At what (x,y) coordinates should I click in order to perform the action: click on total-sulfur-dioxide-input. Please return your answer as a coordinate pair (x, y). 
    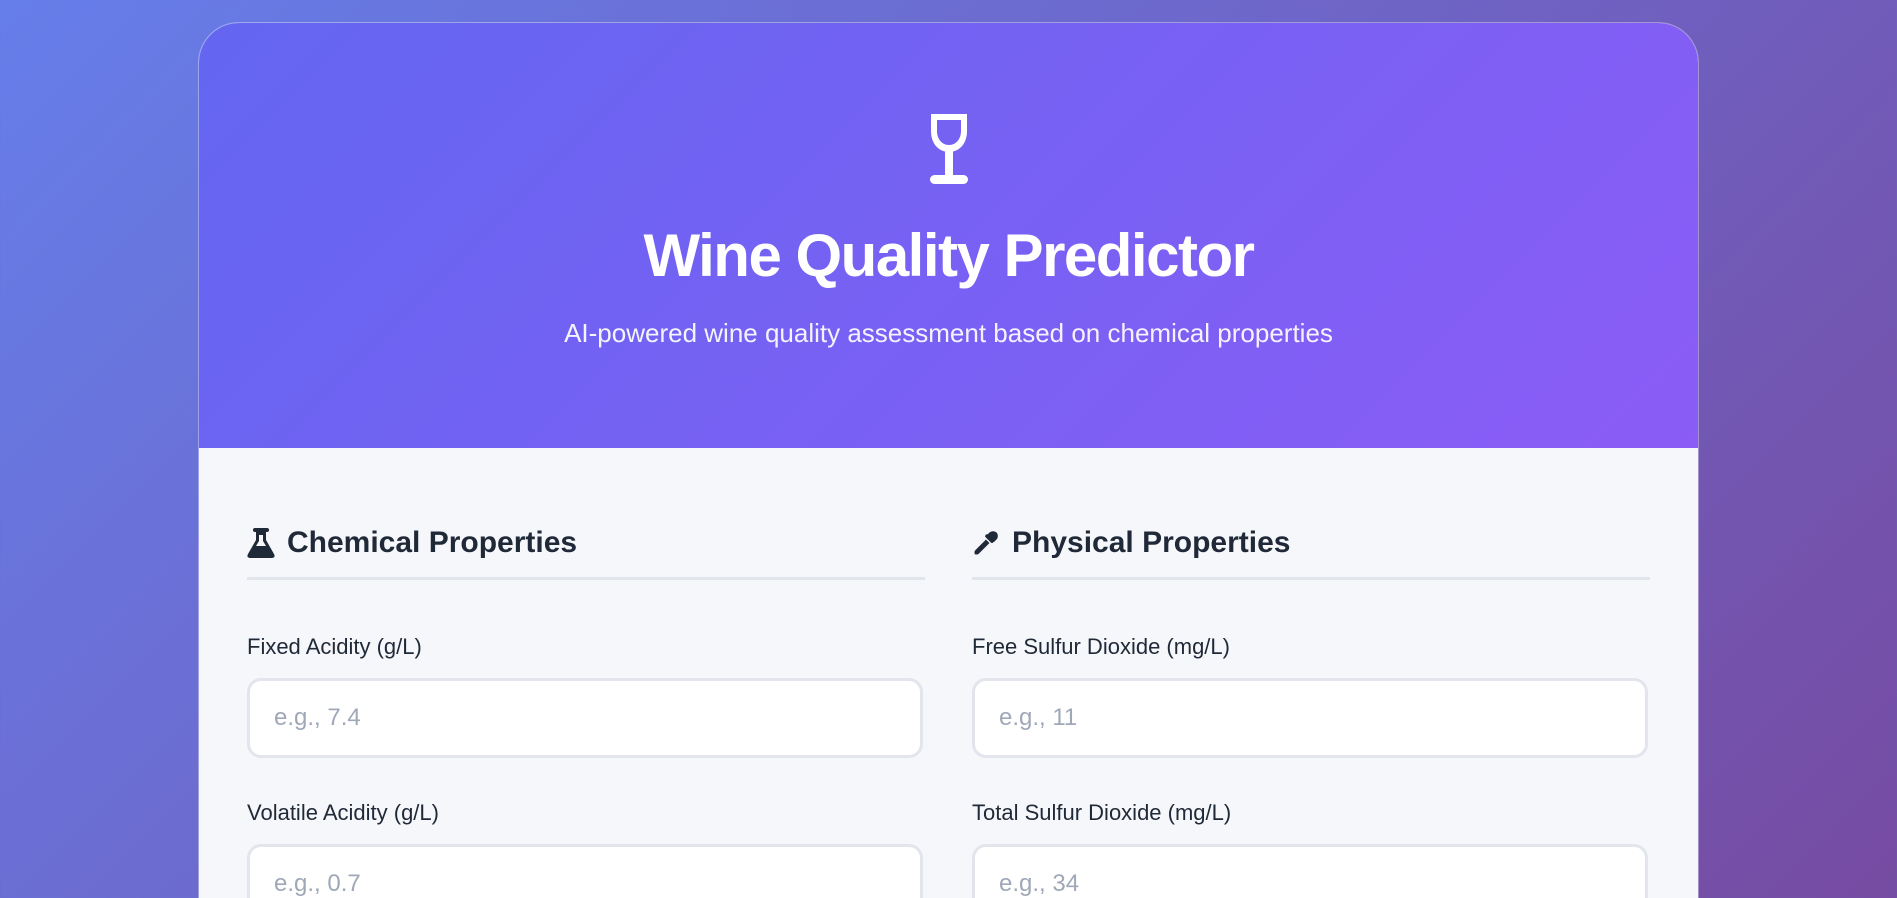
    Looking at the image, I should click on (1310, 871).